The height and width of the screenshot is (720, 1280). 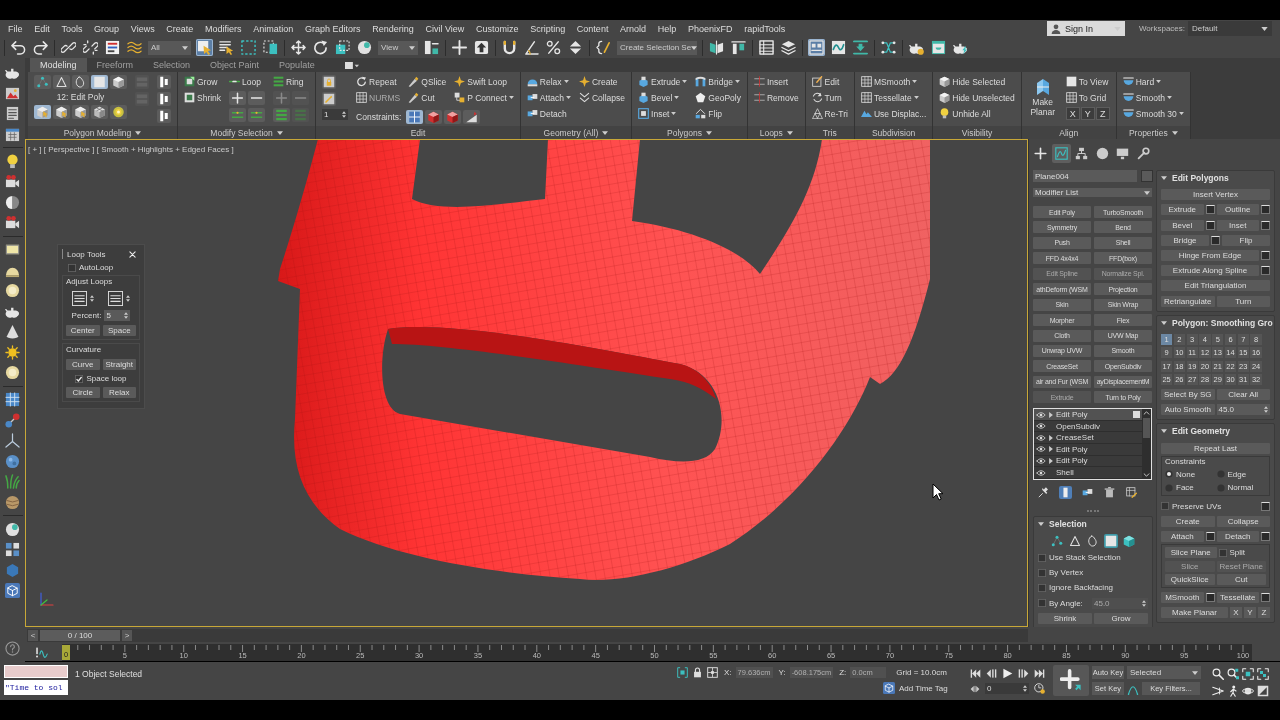 I want to click on previous-frame-icon, so click(x=991, y=673).